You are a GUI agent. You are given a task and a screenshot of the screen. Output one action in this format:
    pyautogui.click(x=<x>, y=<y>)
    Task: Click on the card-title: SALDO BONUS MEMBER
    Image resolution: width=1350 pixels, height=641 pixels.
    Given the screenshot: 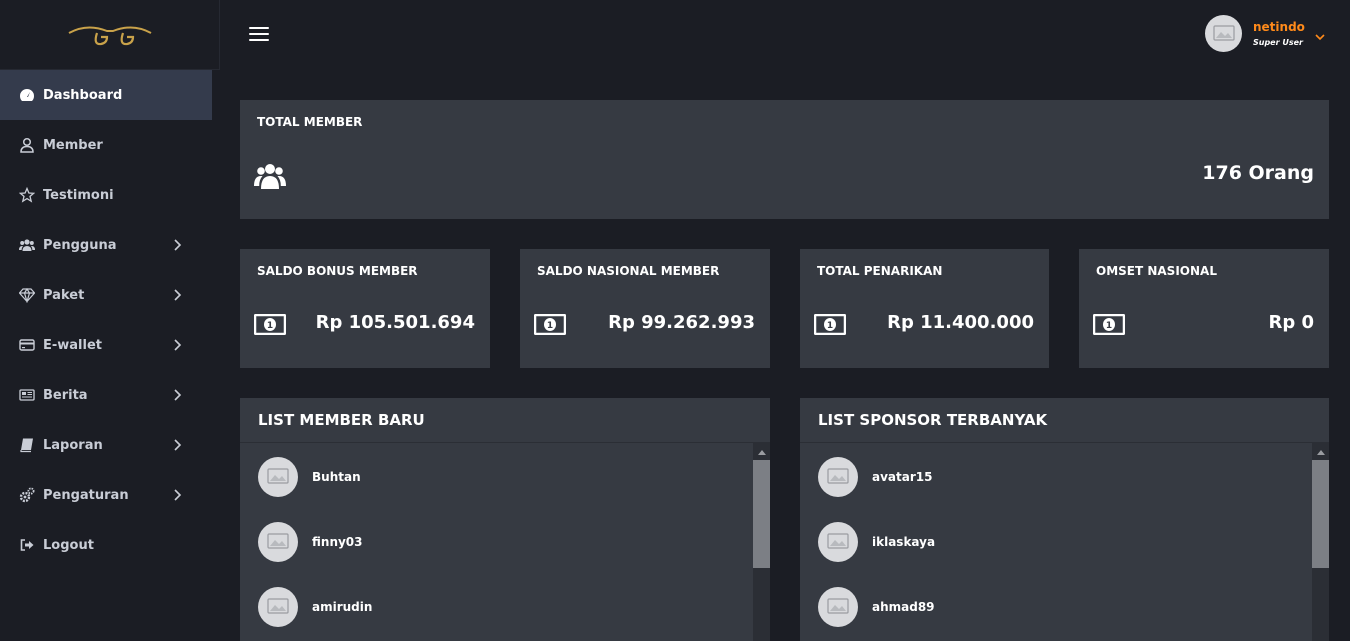 What is the action you would take?
    pyautogui.click(x=337, y=271)
    